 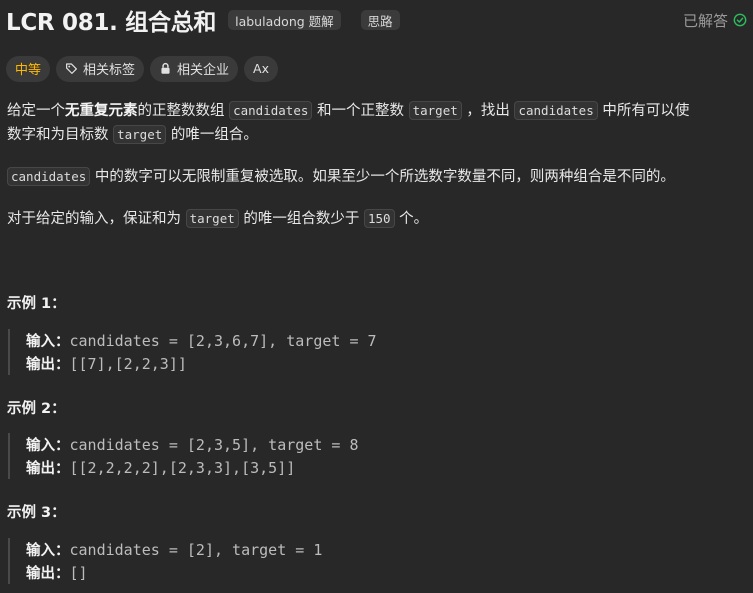 I want to click on text: 中的数字可以无限制重复被选取。如果至少一个所选数字数量不同，则两种组合是不同的。, so click(x=384, y=177).